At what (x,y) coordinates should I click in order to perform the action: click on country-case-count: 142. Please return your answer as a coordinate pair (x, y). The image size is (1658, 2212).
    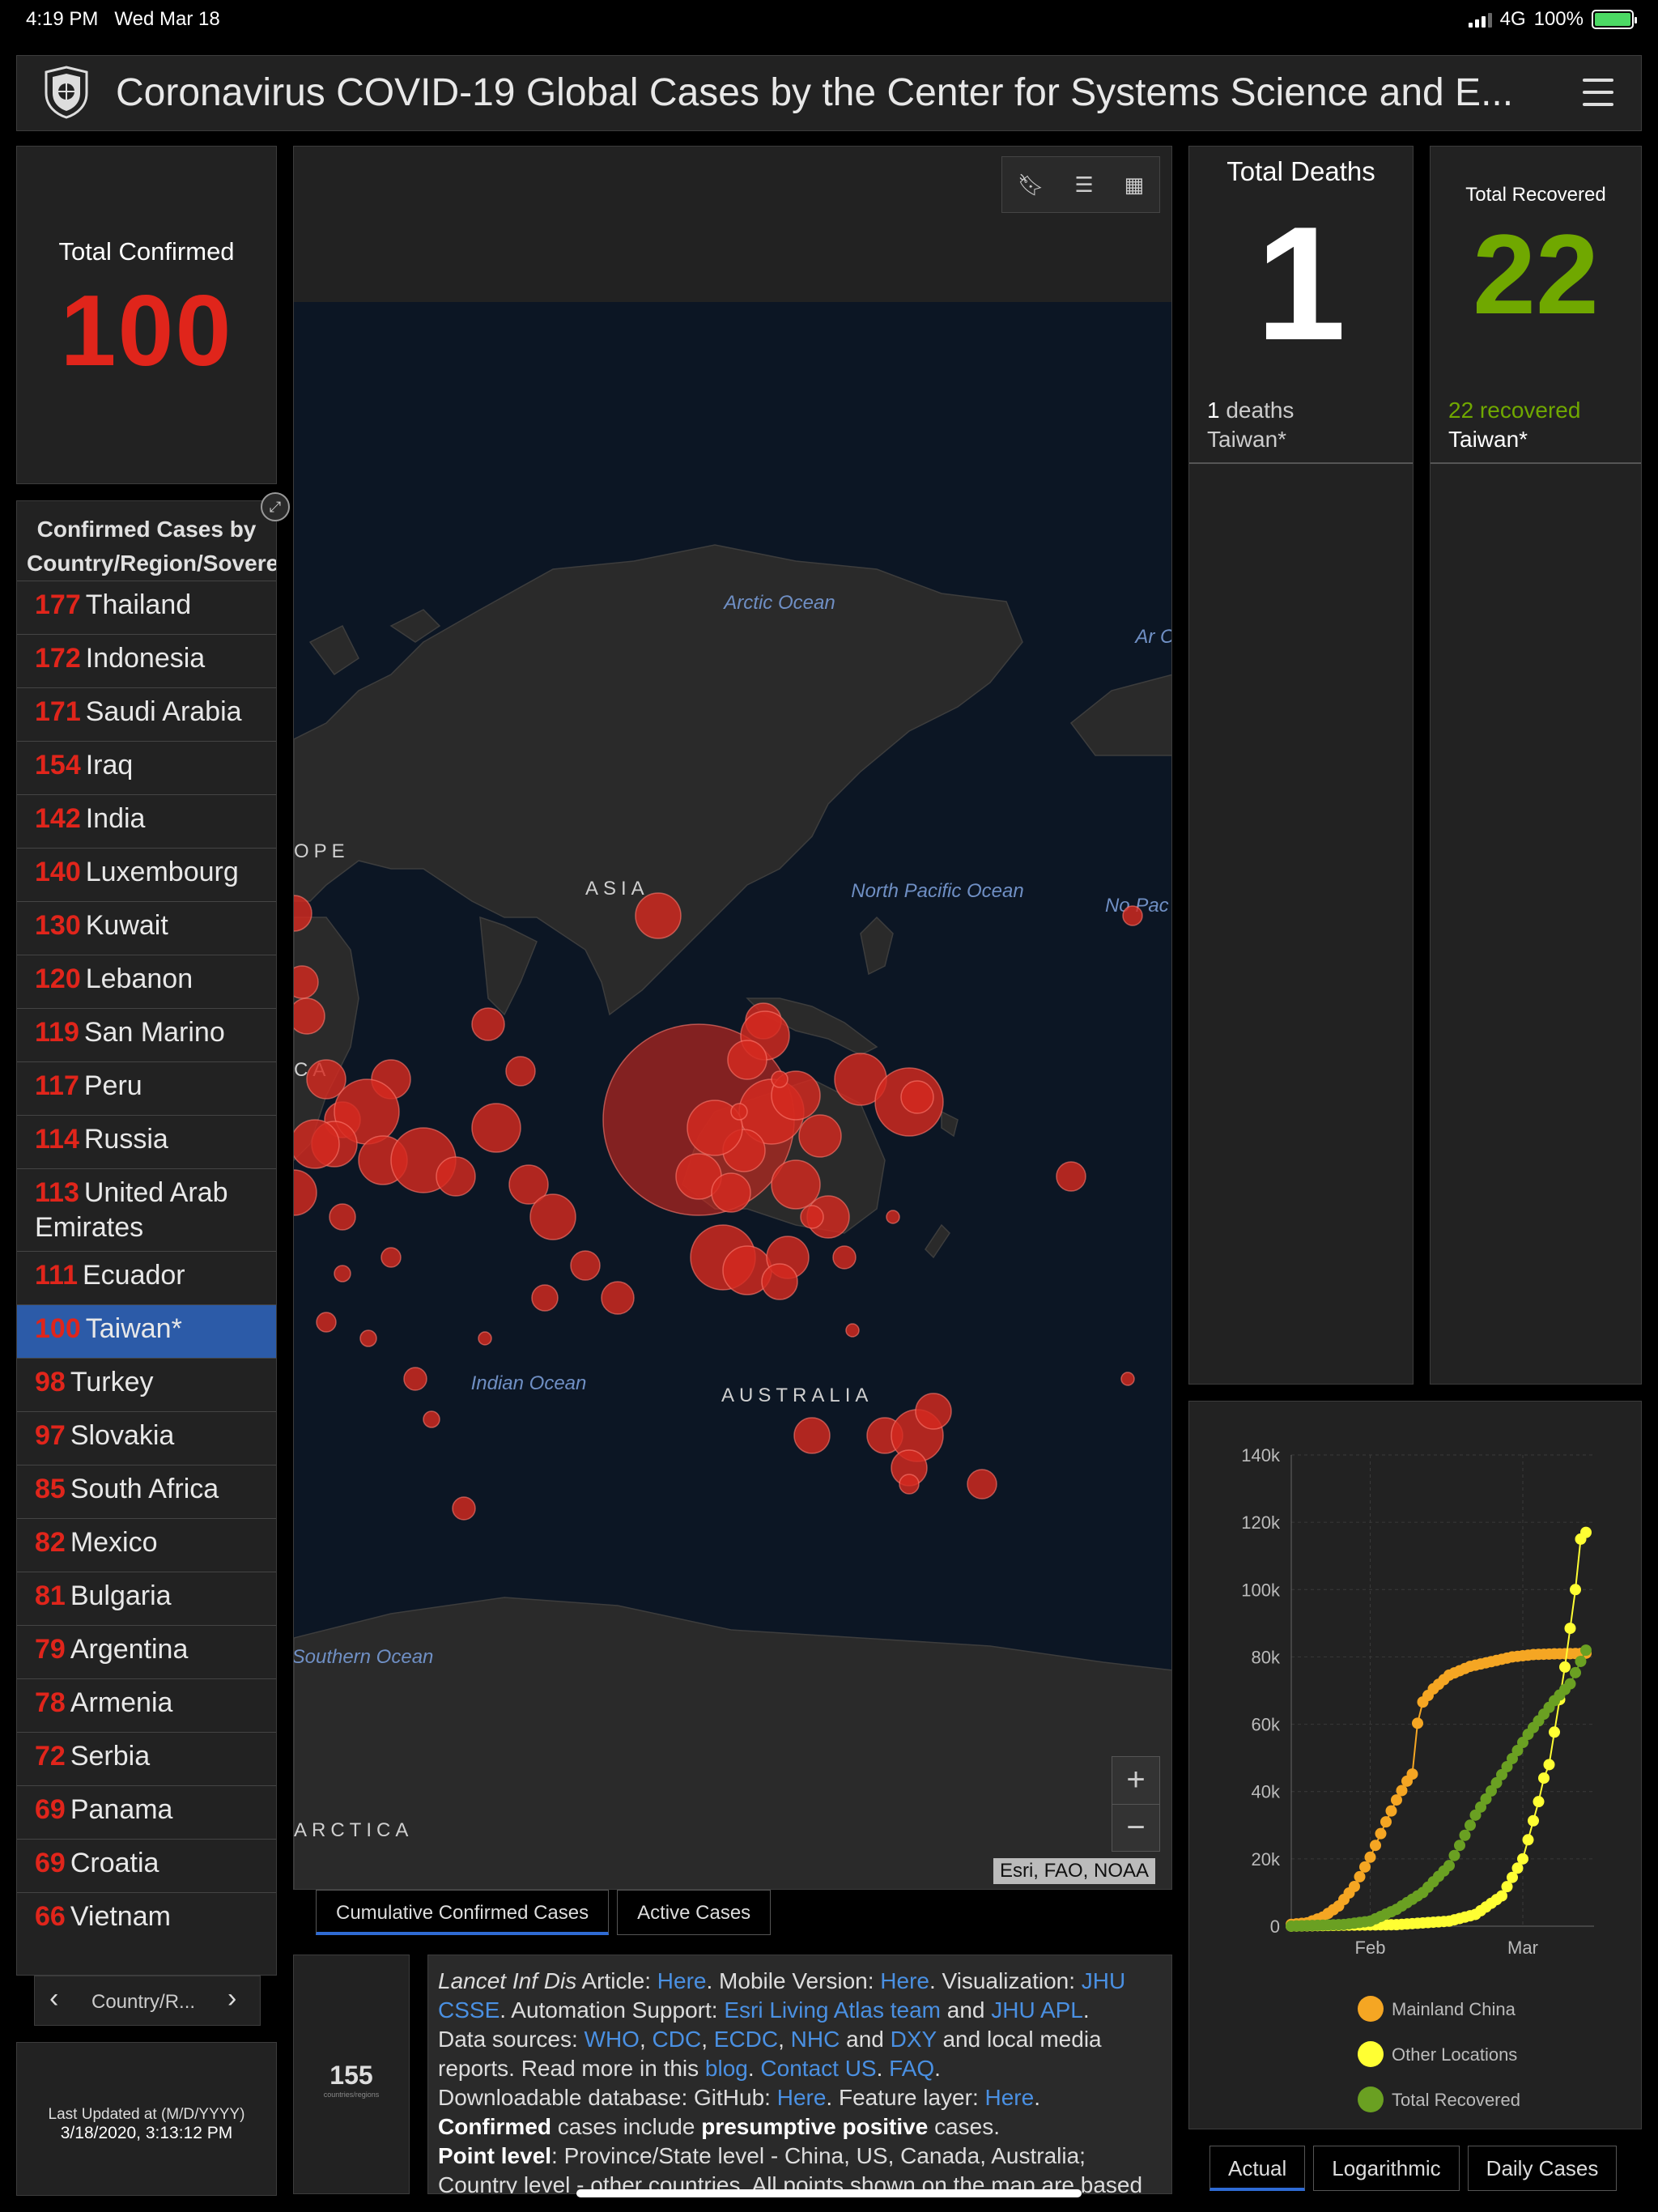
    Looking at the image, I should click on (58, 819).